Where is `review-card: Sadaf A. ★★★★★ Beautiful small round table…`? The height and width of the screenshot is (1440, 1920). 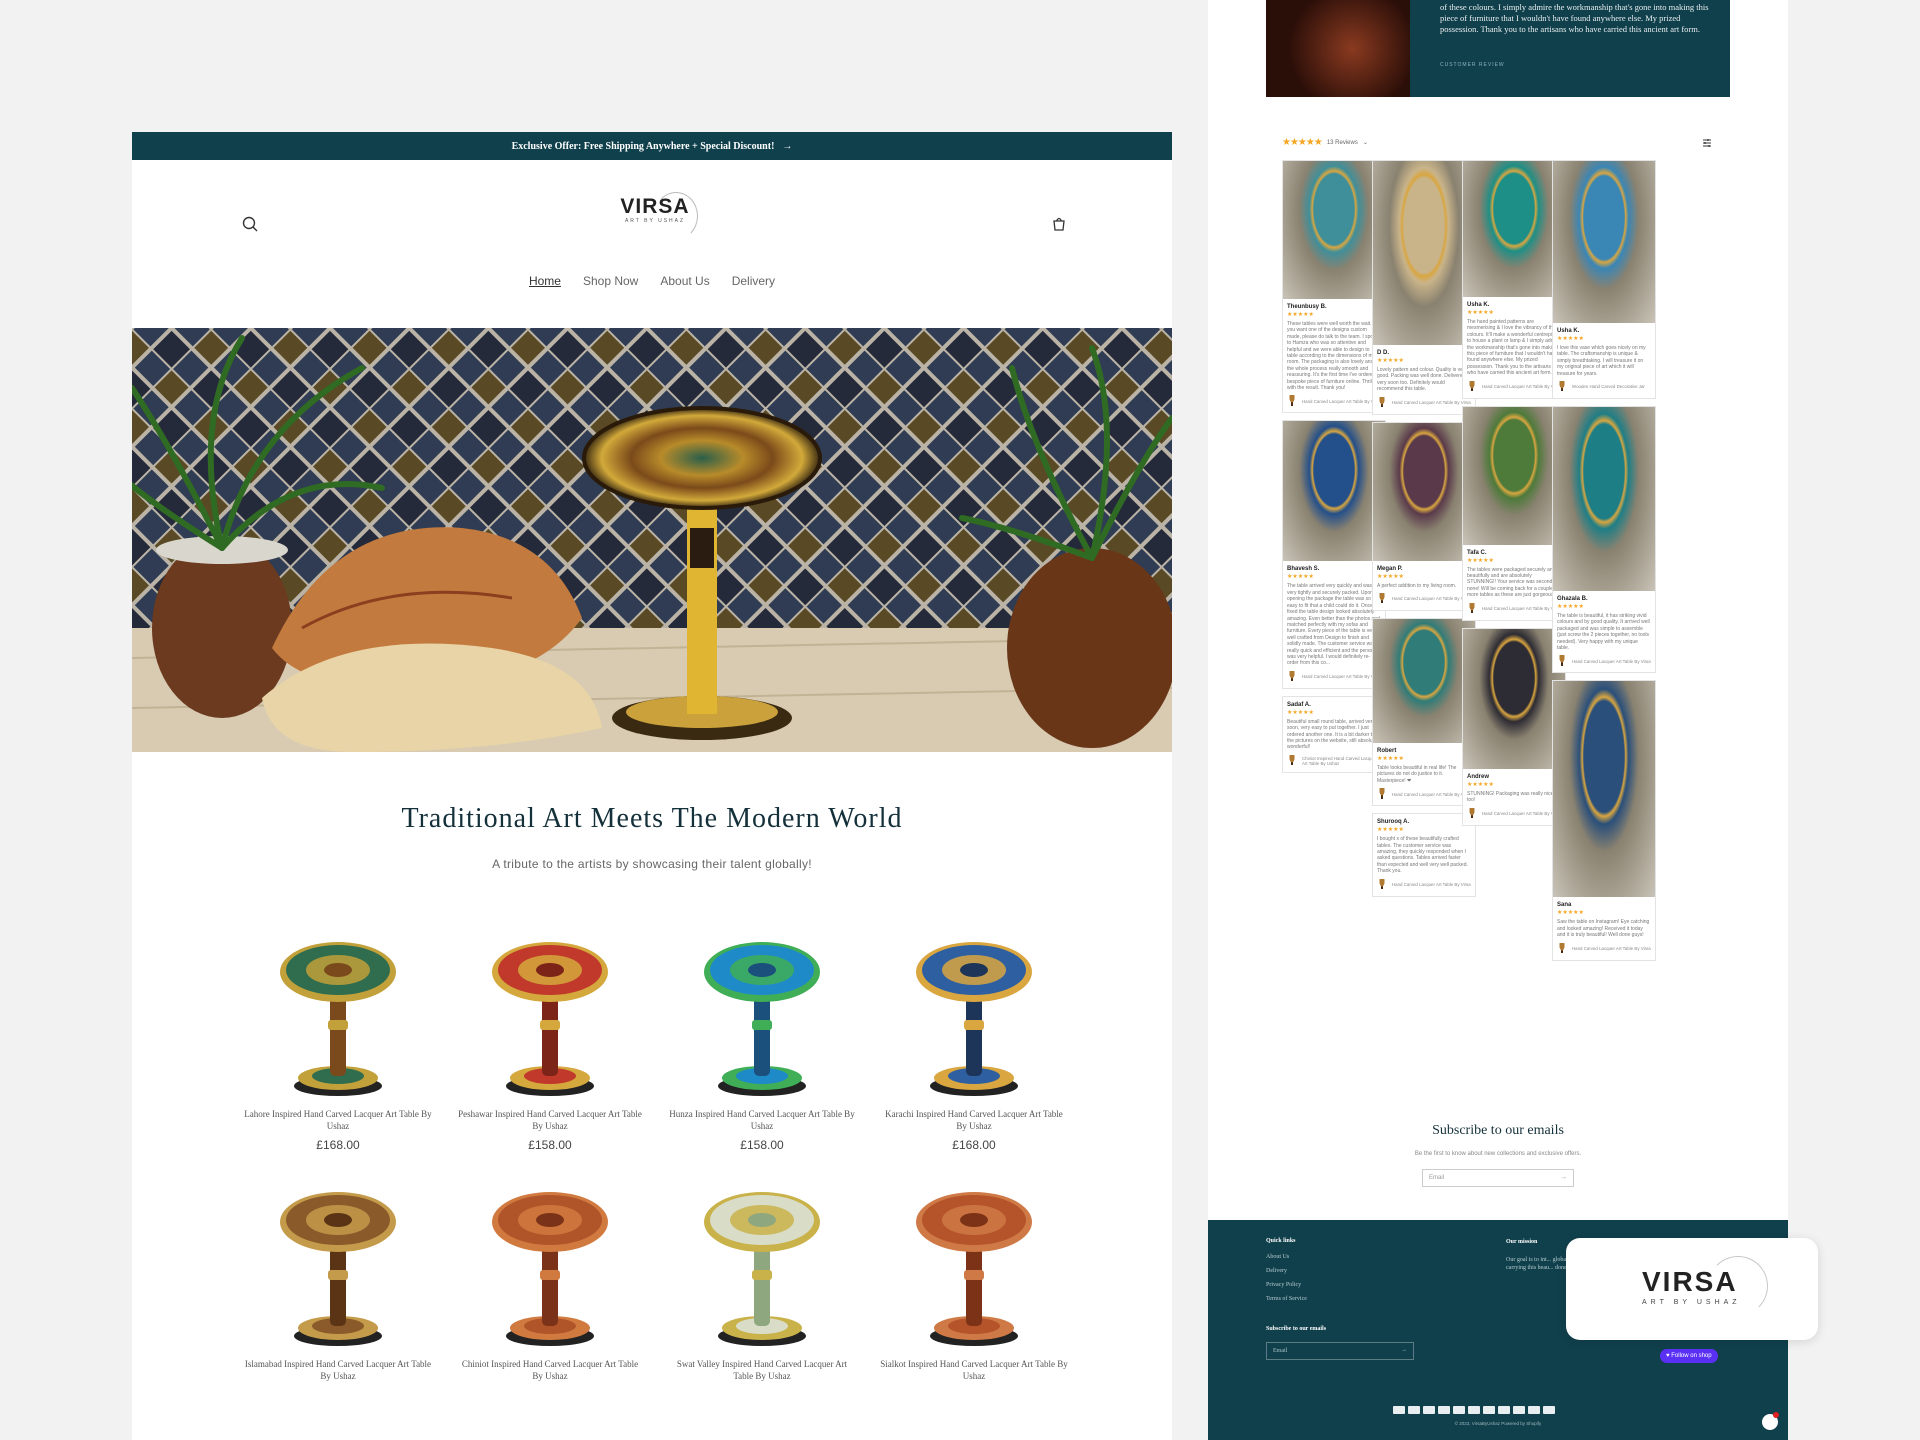 review-card: Sadaf A. ★★★★★ Beautiful small round table… is located at coordinates (1334, 734).